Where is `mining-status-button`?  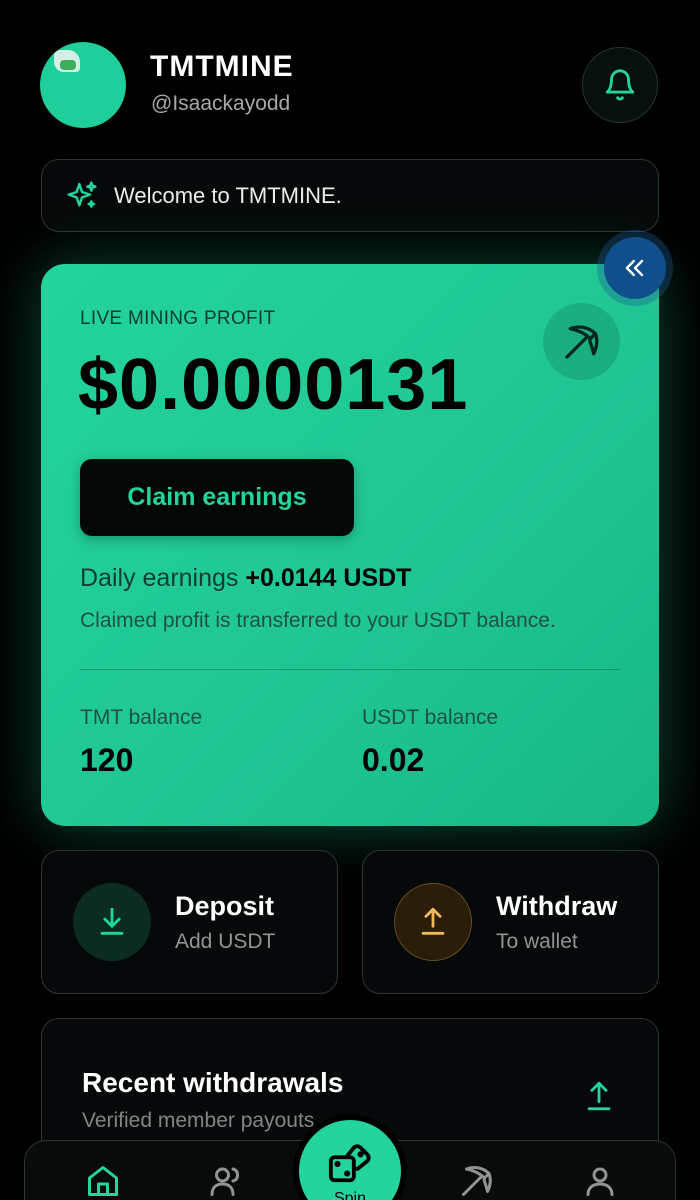
mining-status-button is located at coordinates (581, 341).